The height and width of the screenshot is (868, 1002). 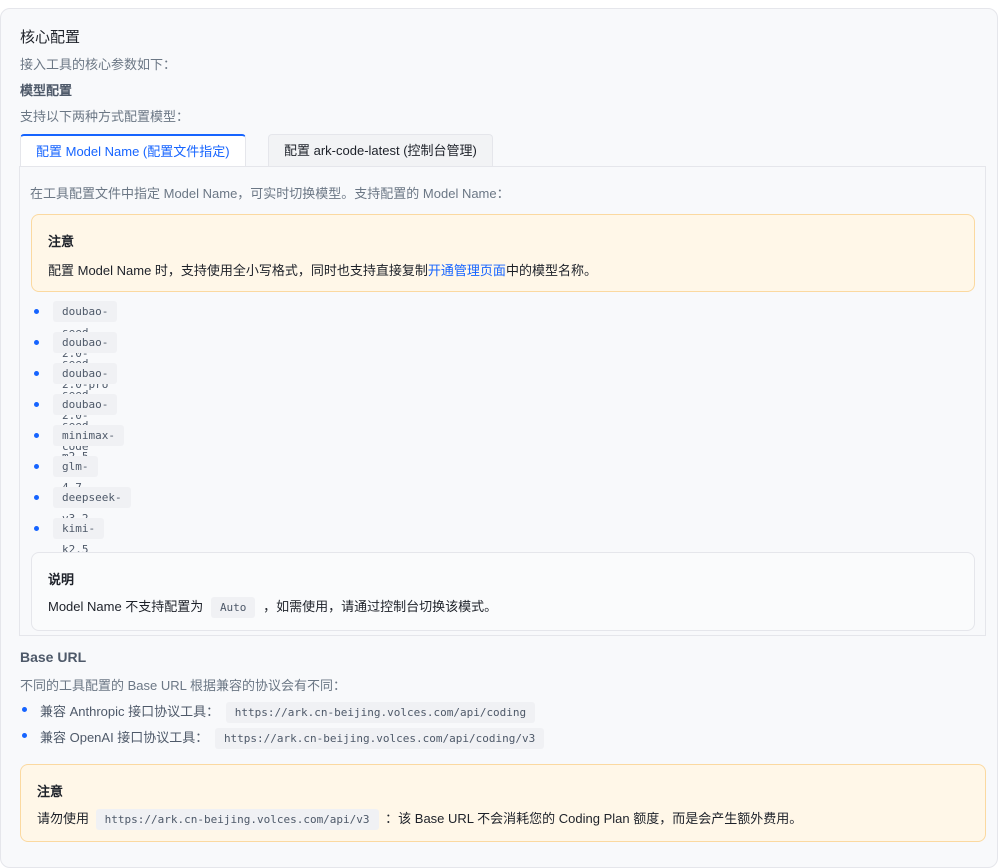 What do you see at coordinates (88, 444) in the screenshot?
I see `model-code: minimax-m2.5` at bounding box center [88, 444].